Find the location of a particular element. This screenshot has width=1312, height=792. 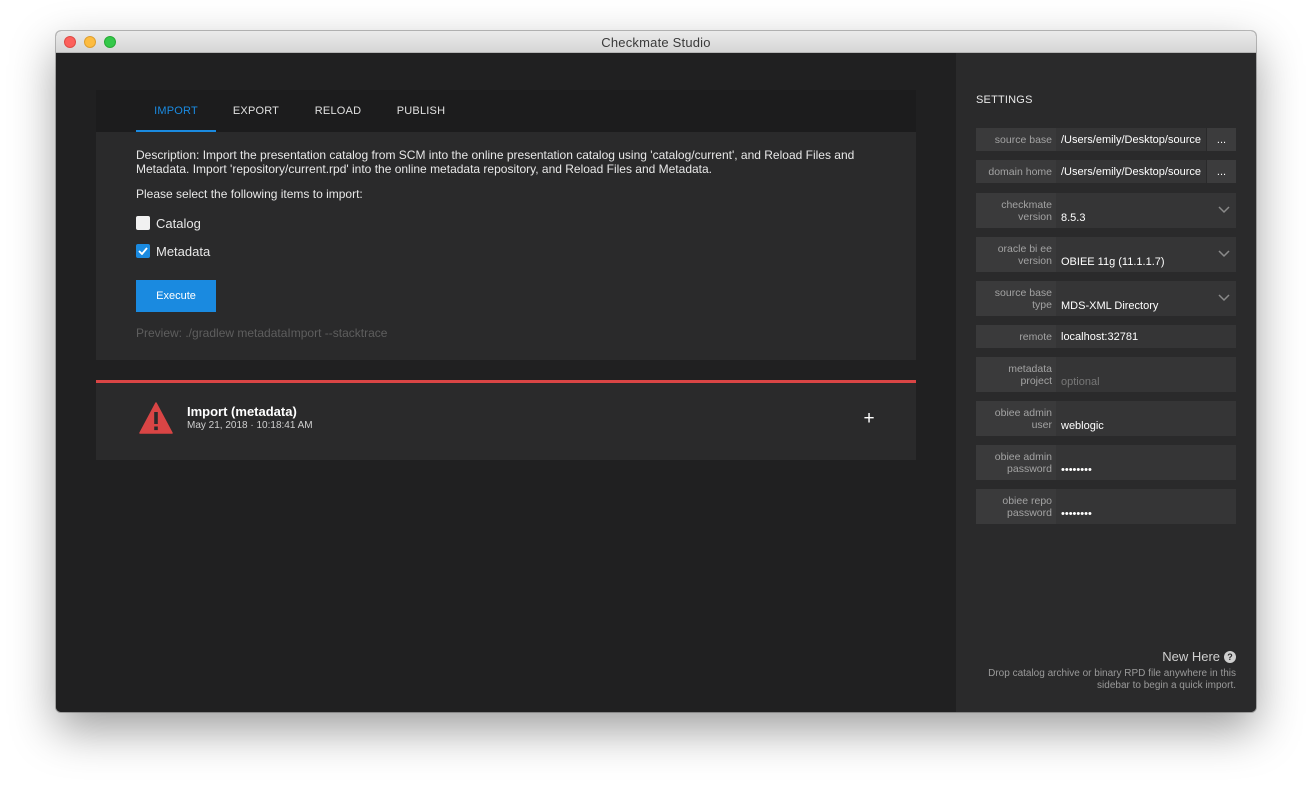

checkmark-icon is located at coordinates (143, 251).